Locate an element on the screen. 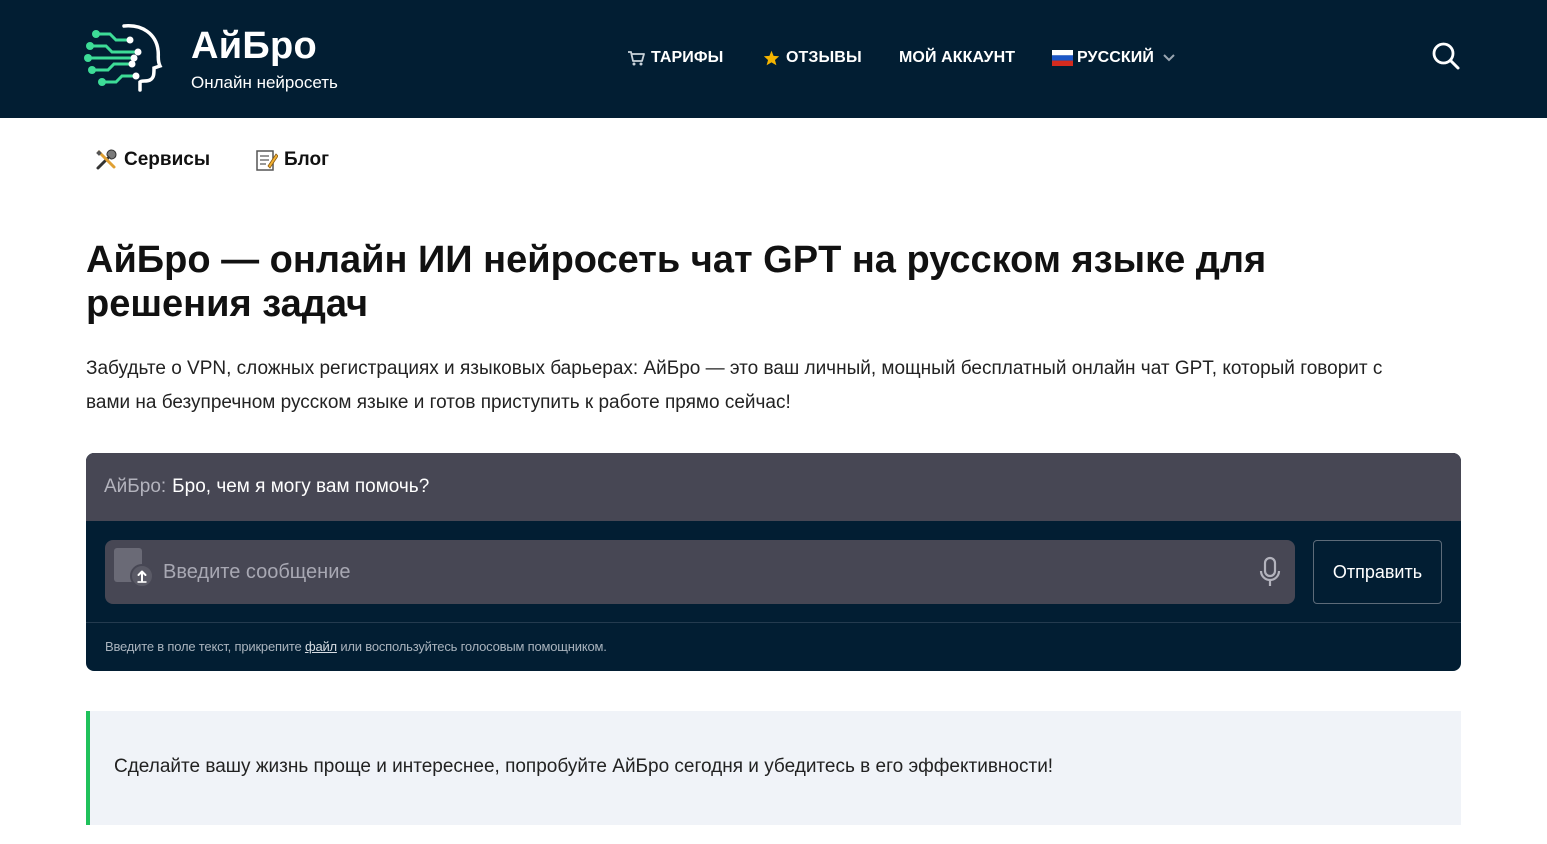 This screenshot has height=844, width=1547. page-title-line-2: решения задач is located at coordinates (227, 304).